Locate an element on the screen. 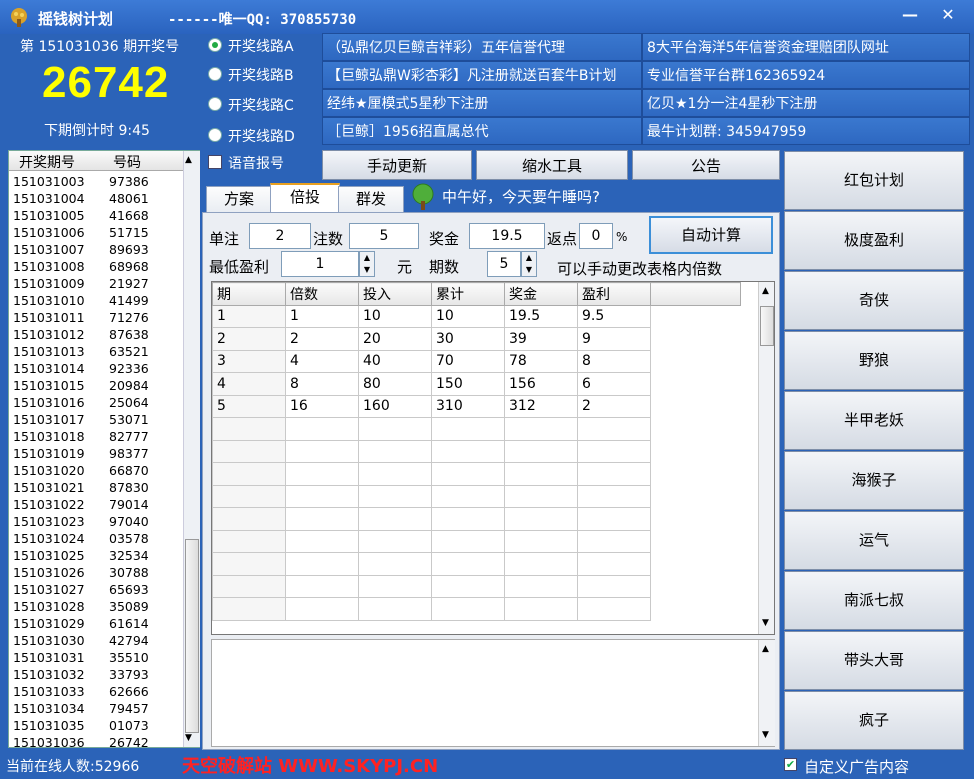 Image resolution: width=974 pixels, height=779 pixels. table-row: 1 1 10 10 19.5 9.5 is located at coordinates (476, 316).